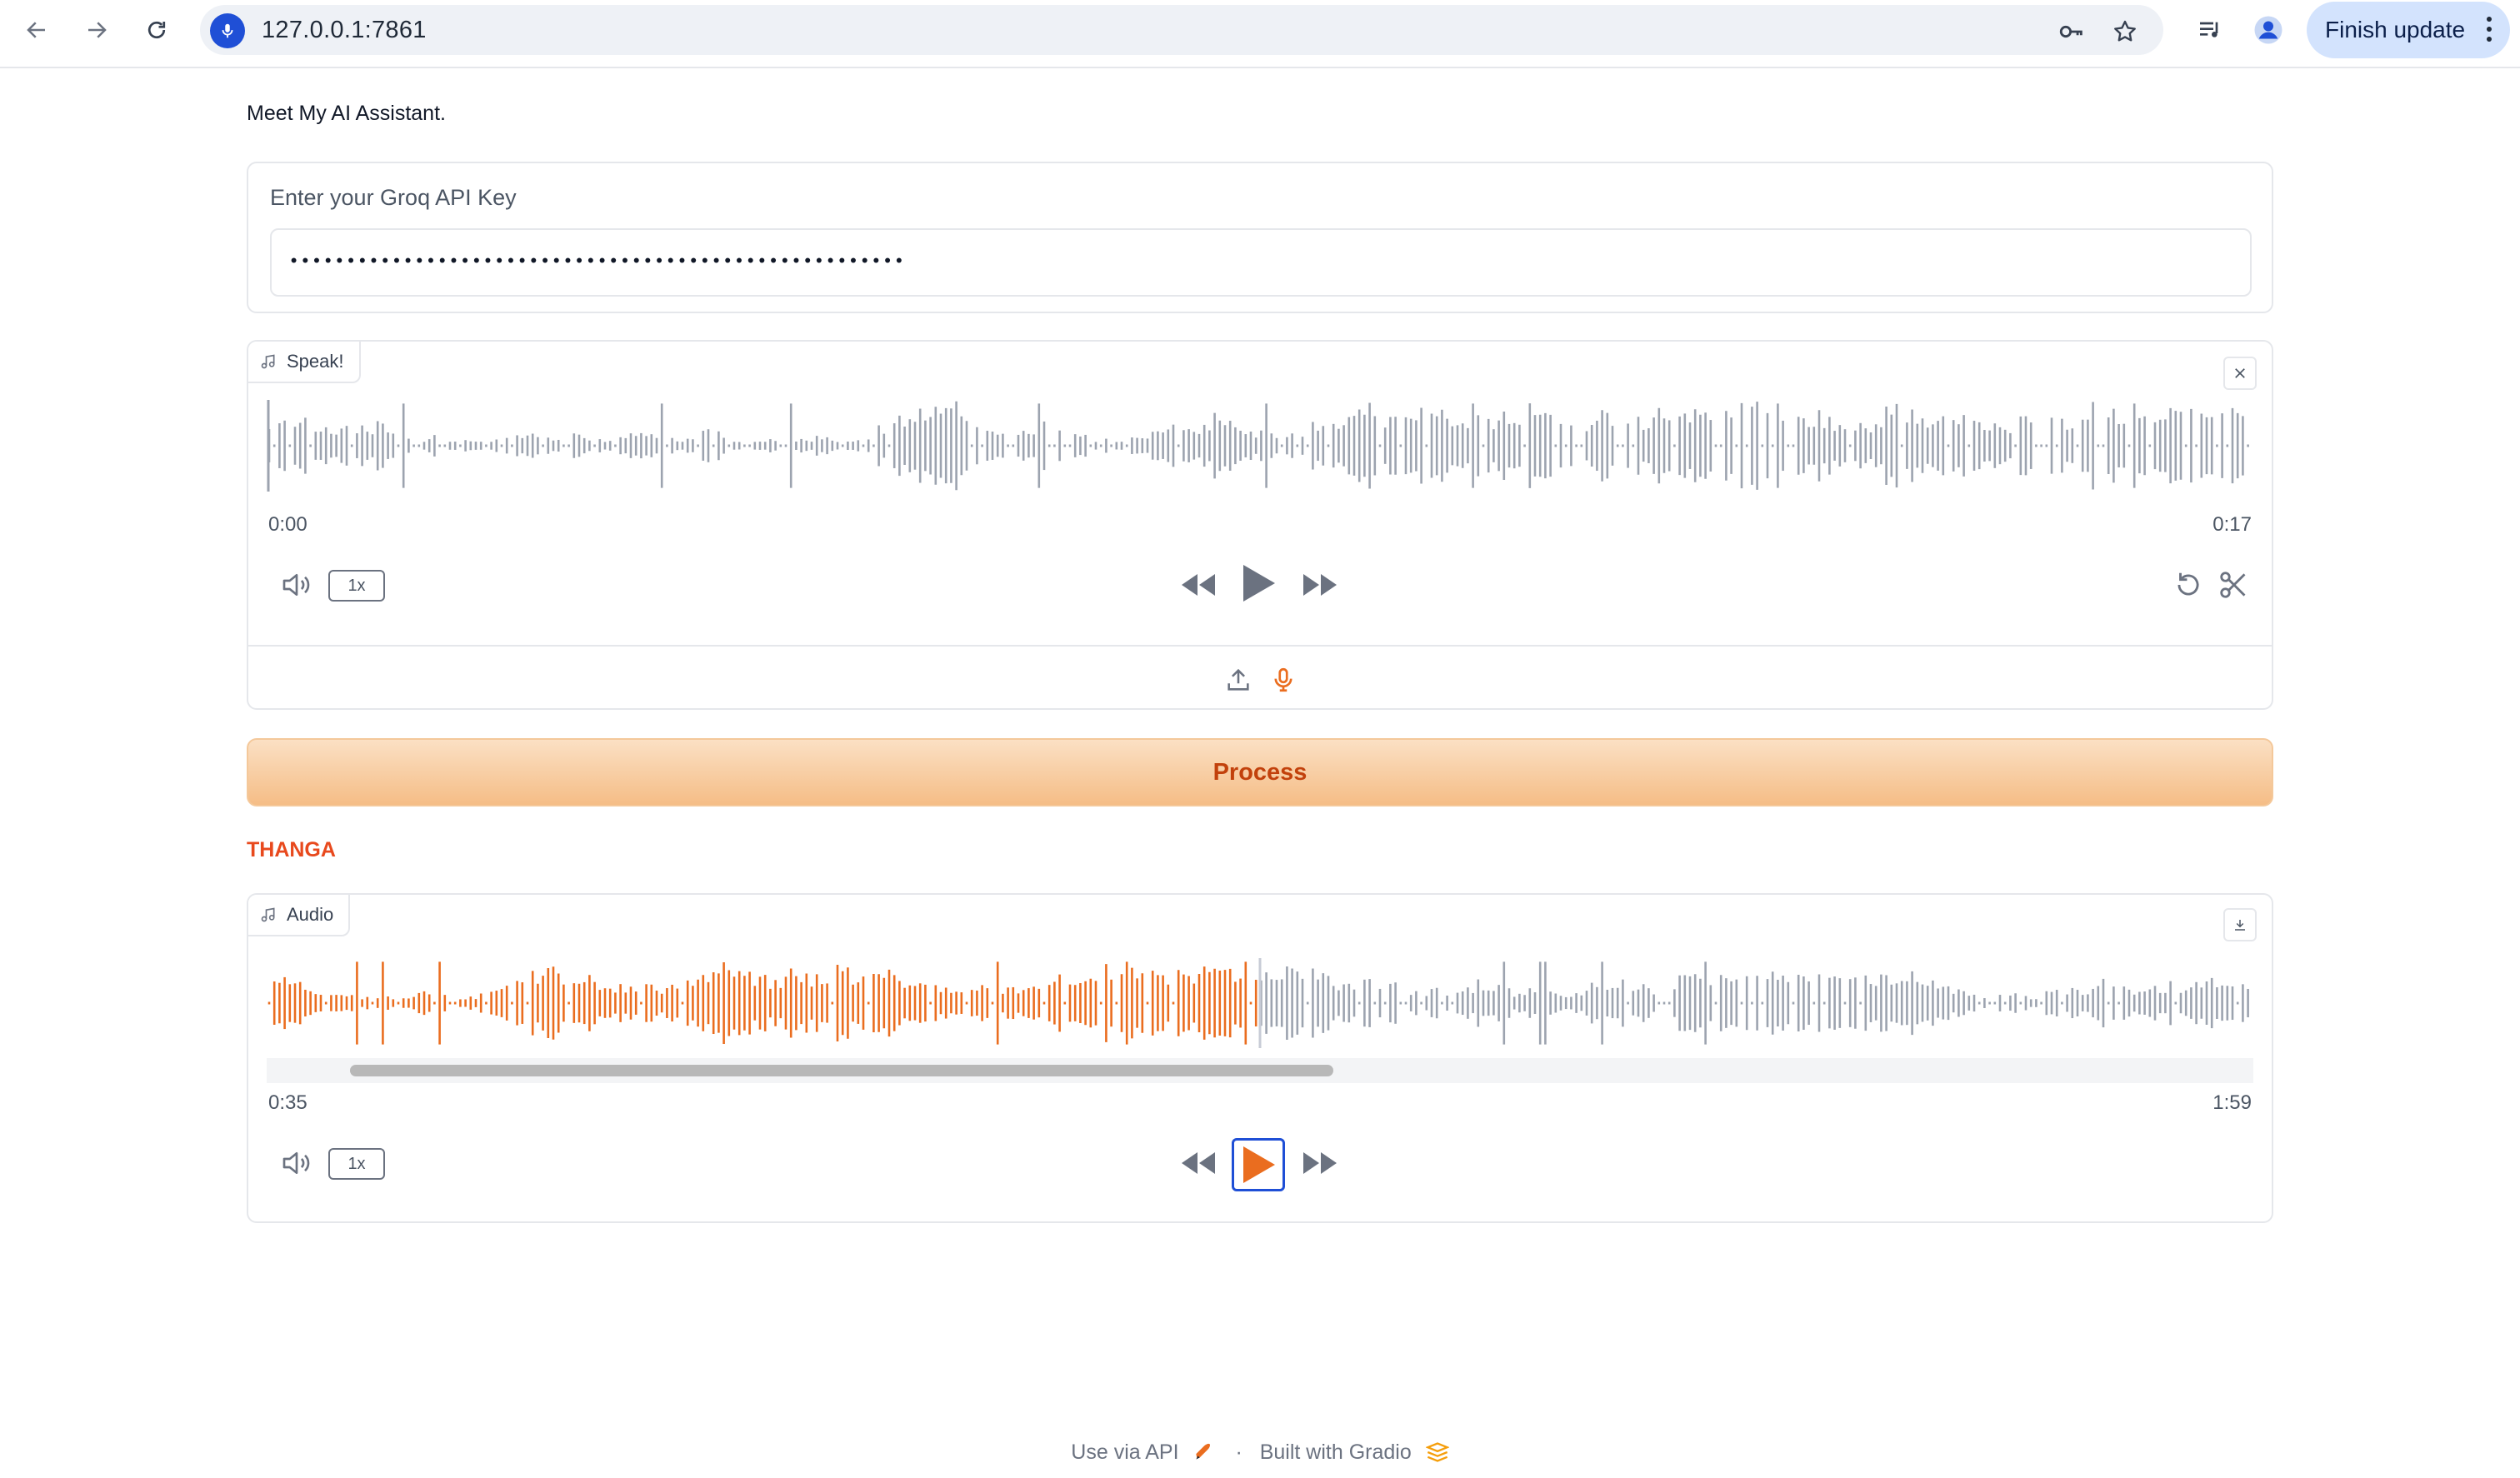 This screenshot has width=2520, height=1478. I want to click on avatar-icon, so click(2268, 30).